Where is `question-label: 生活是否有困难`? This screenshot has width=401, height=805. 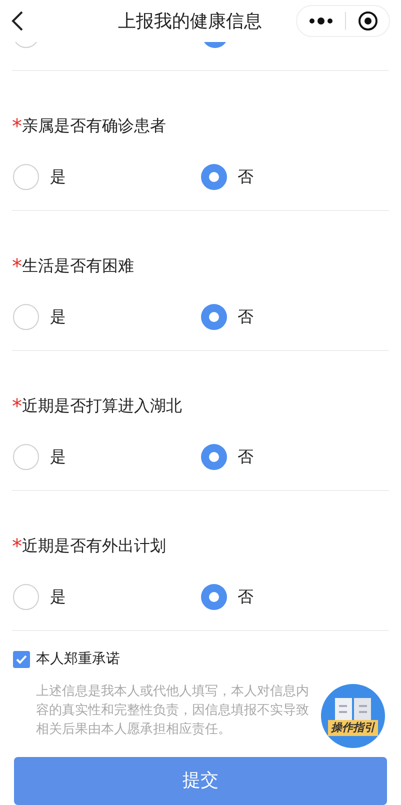 question-label: 生活是否有困难 is located at coordinates (78, 266).